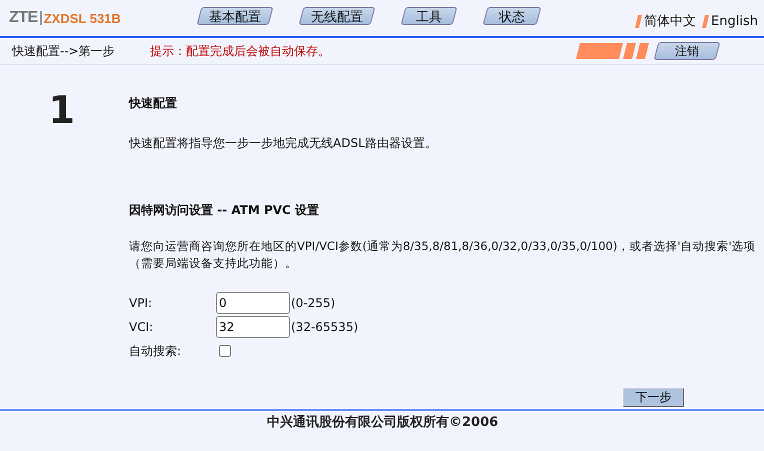  I want to click on range-hint: (32-65535), so click(324, 327).